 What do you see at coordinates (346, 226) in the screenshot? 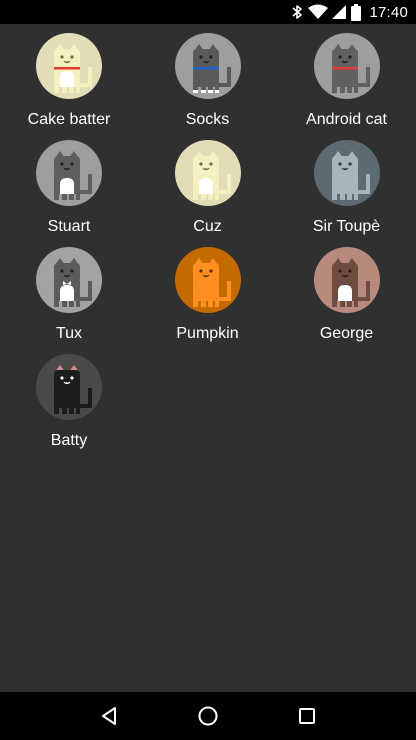
I see `cat-name-label: Sir Toupè` at bounding box center [346, 226].